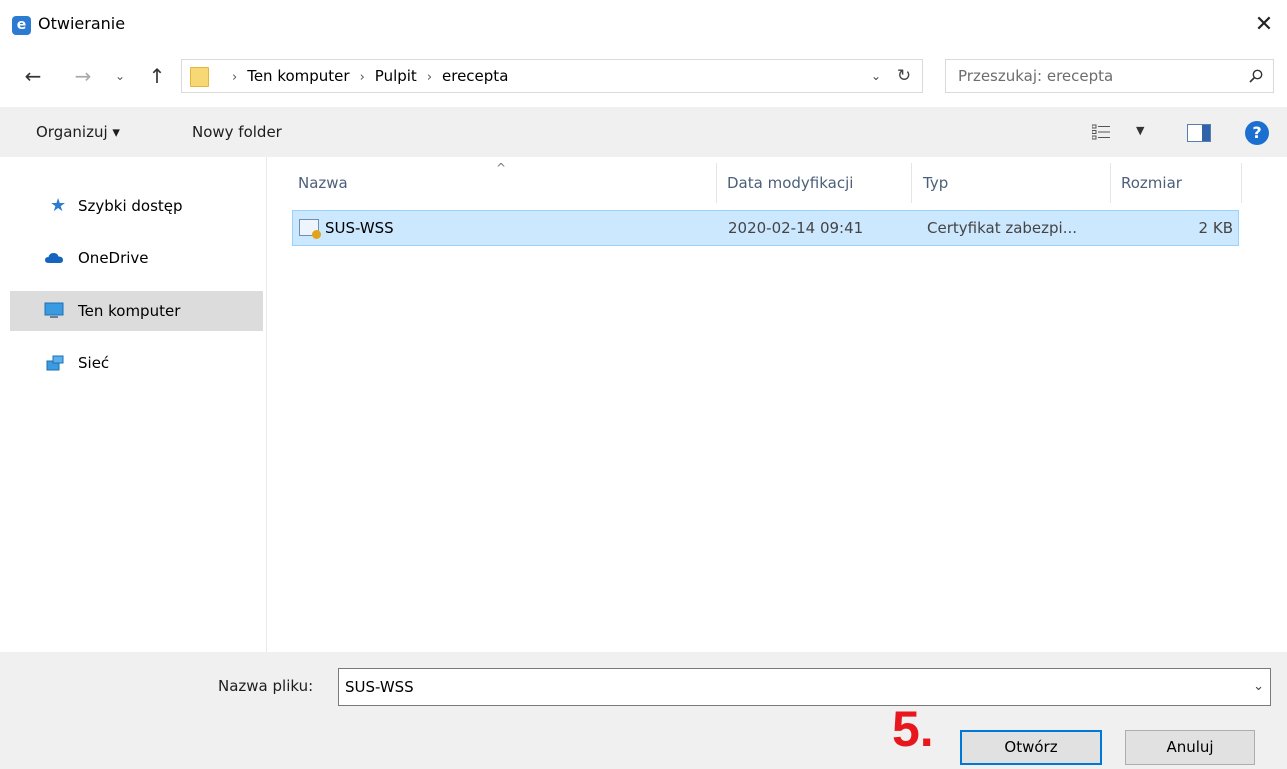 The image size is (1287, 769). Describe the element at coordinates (83, 76) in the screenshot. I see `forward-button: →` at that location.